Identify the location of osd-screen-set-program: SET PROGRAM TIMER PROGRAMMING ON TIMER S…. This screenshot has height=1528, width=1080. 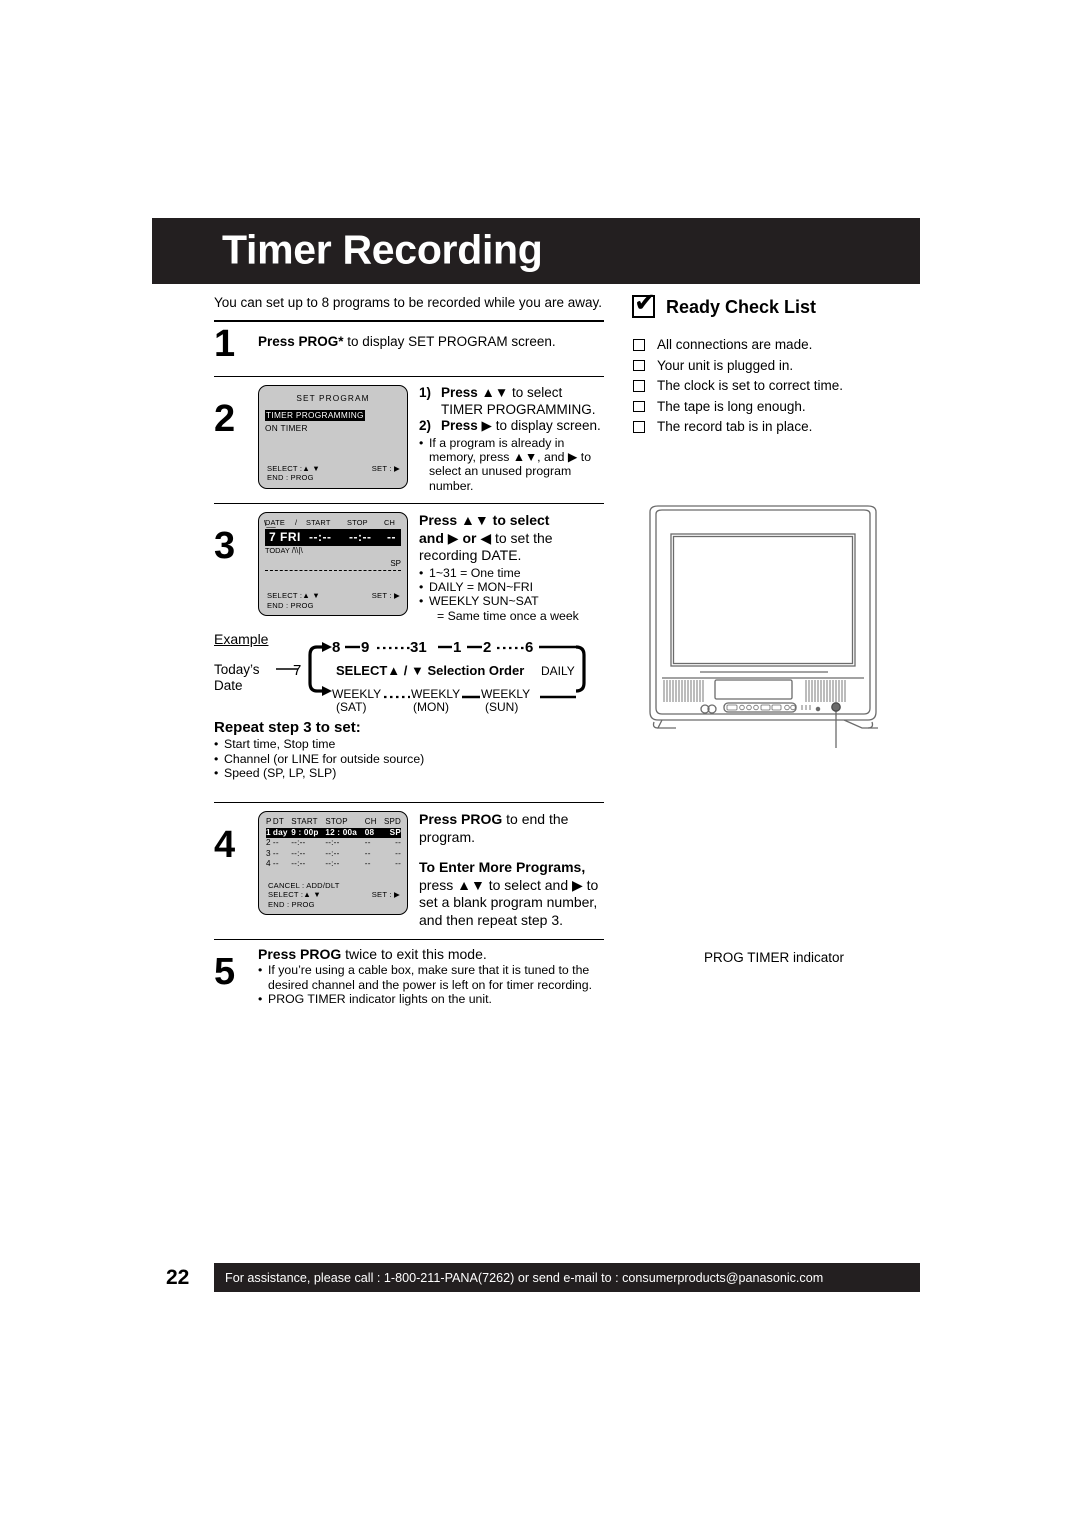
(333, 437).